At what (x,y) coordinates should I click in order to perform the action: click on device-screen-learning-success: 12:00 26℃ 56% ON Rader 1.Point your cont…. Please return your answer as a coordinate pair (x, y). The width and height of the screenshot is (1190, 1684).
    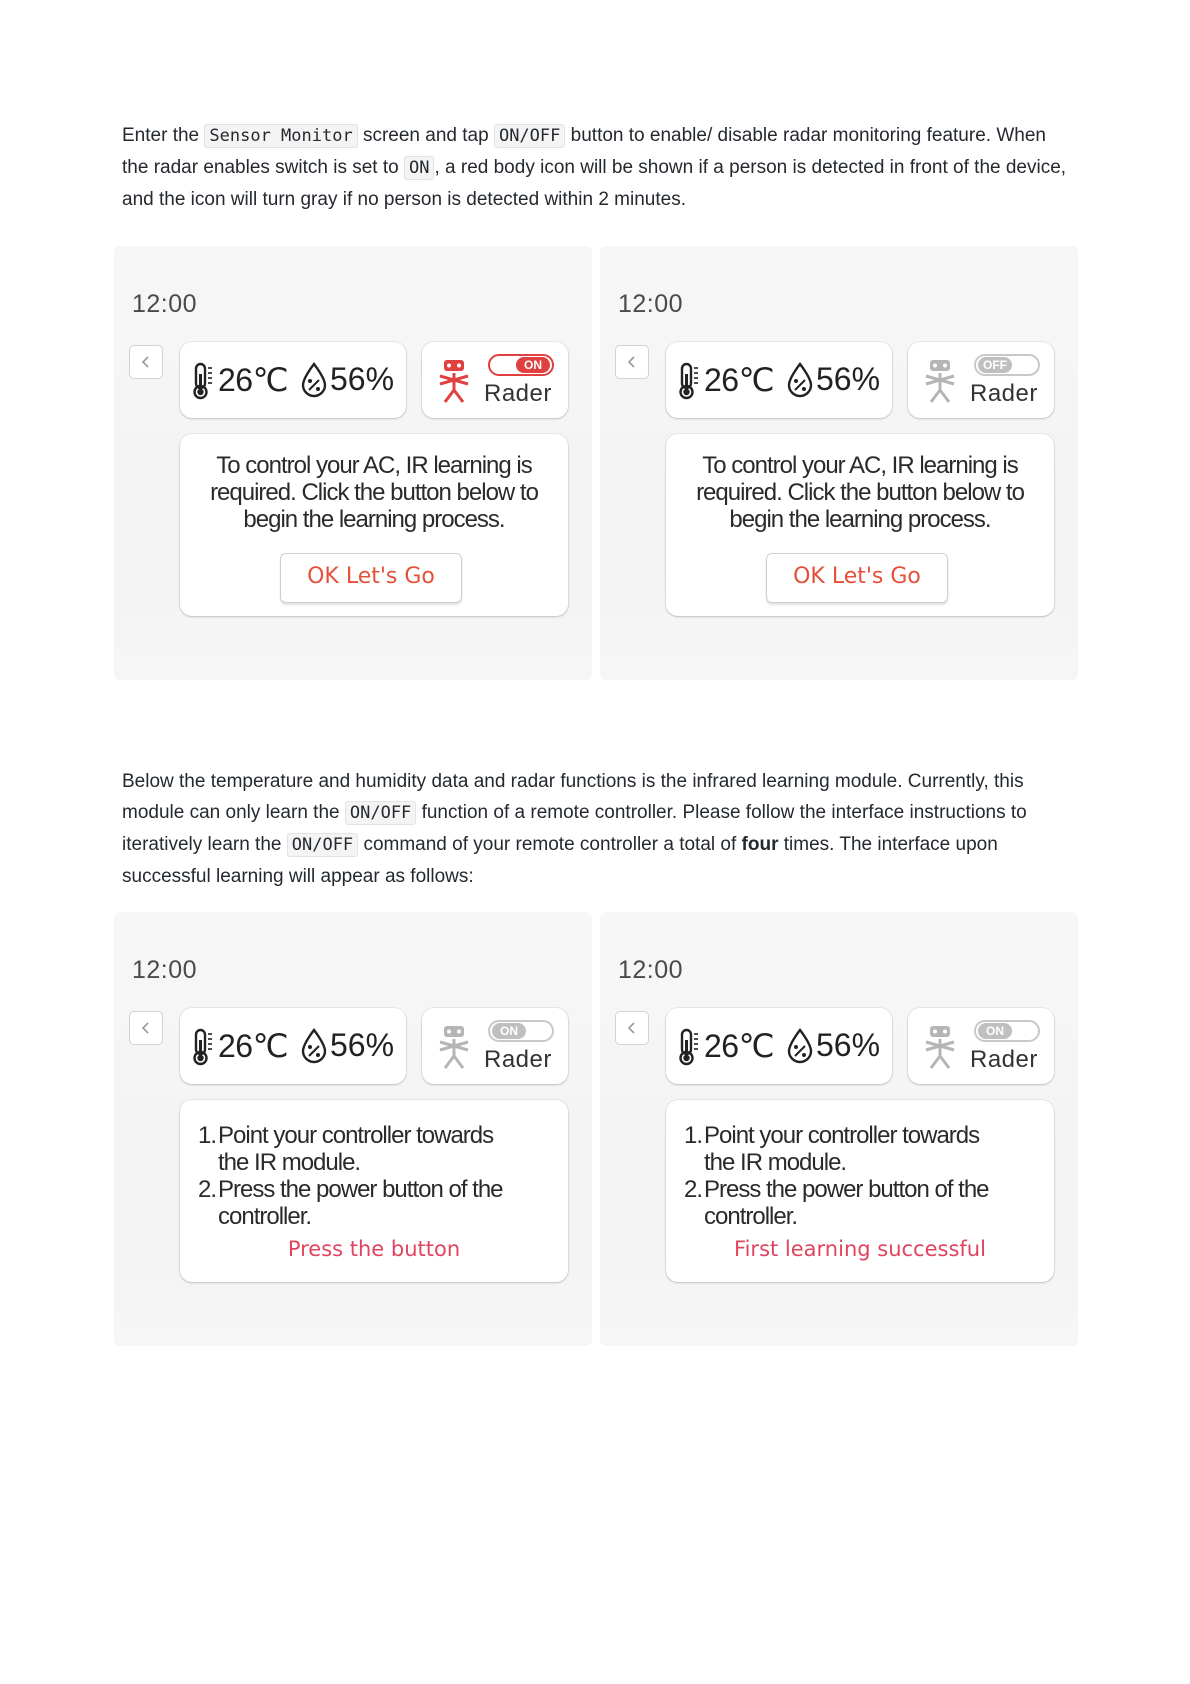
    Looking at the image, I should click on (839, 1129).